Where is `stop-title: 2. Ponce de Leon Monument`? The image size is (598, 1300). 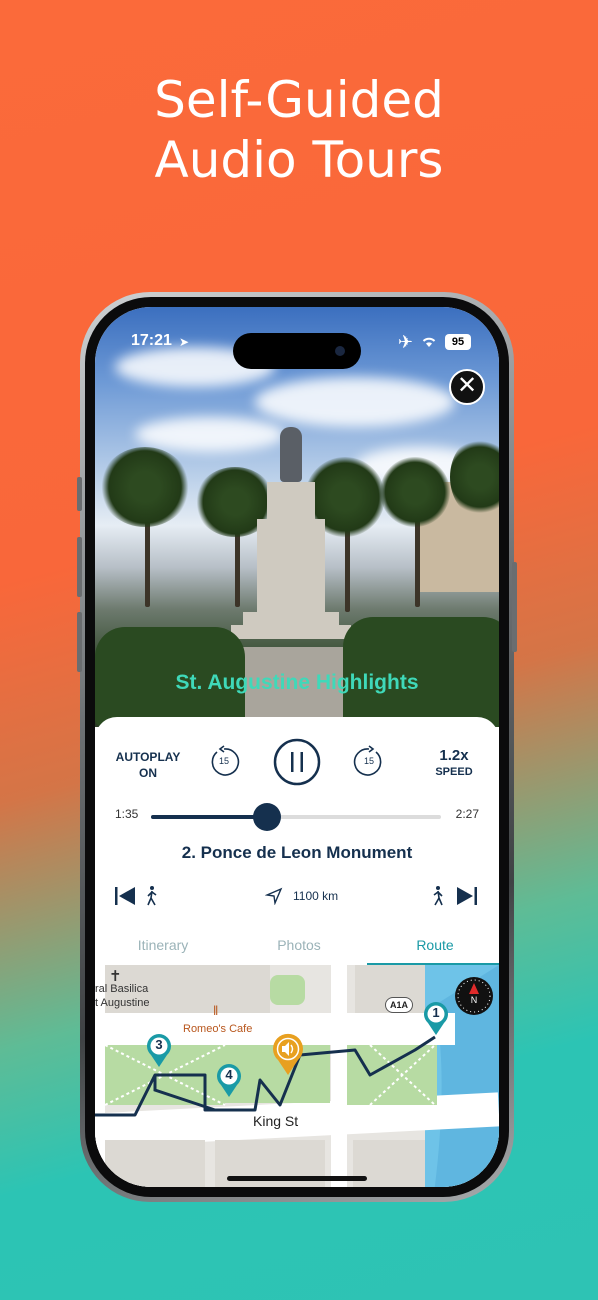 stop-title: 2. Ponce de Leon Monument is located at coordinates (297, 852).